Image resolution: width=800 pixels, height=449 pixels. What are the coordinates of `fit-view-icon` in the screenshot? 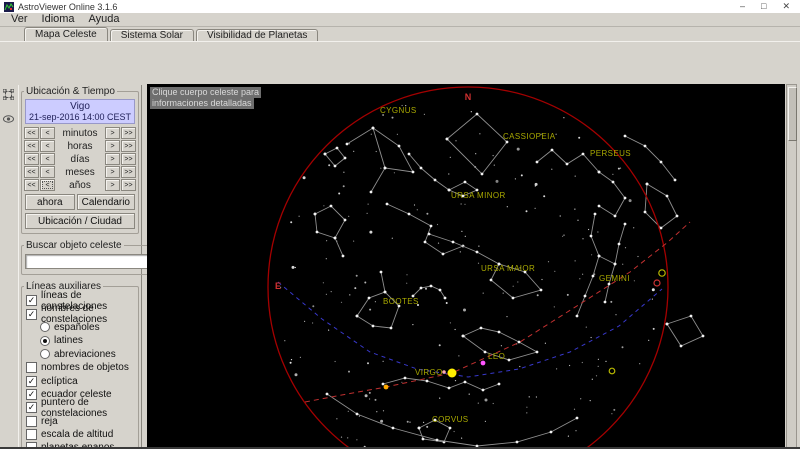 It's located at (8, 96).